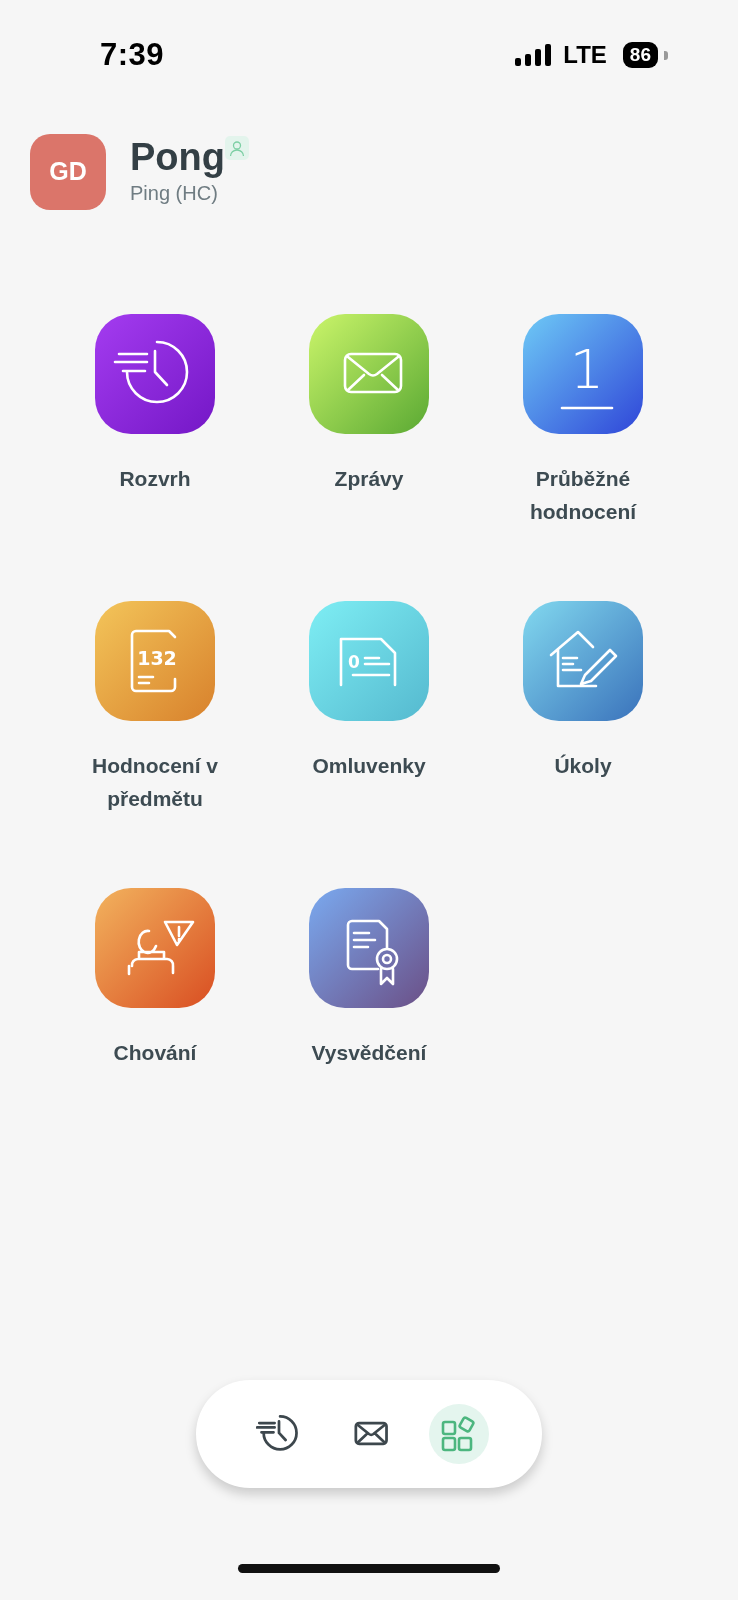 The height and width of the screenshot is (1600, 738). I want to click on app-tile: 0, so click(369, 661).